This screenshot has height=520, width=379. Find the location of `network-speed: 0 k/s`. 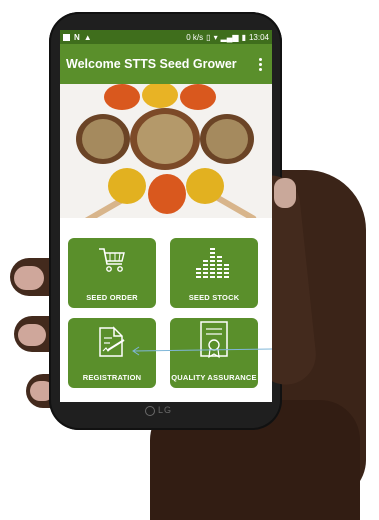

network-speed: 0 k/s is located at coordinates (195, 37).